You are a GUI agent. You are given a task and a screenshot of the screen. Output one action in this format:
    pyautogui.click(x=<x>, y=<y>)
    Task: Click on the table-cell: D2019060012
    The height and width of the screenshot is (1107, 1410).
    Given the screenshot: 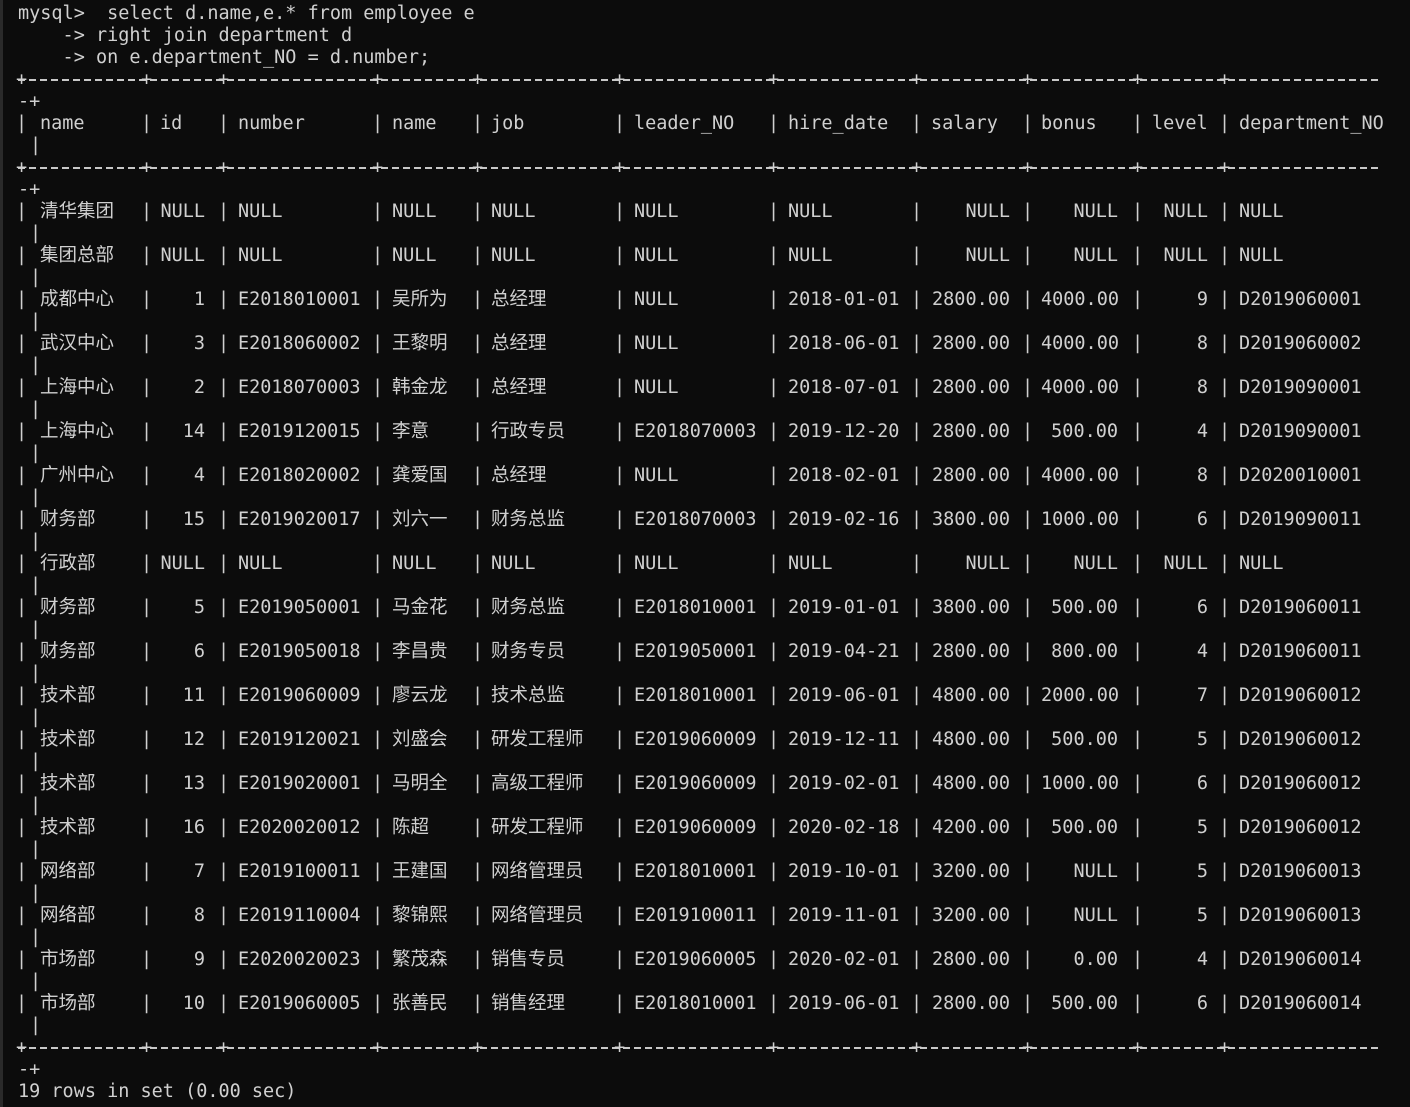 What is the action you would take?
    pyautogui.click(x=1300, y=827)
    